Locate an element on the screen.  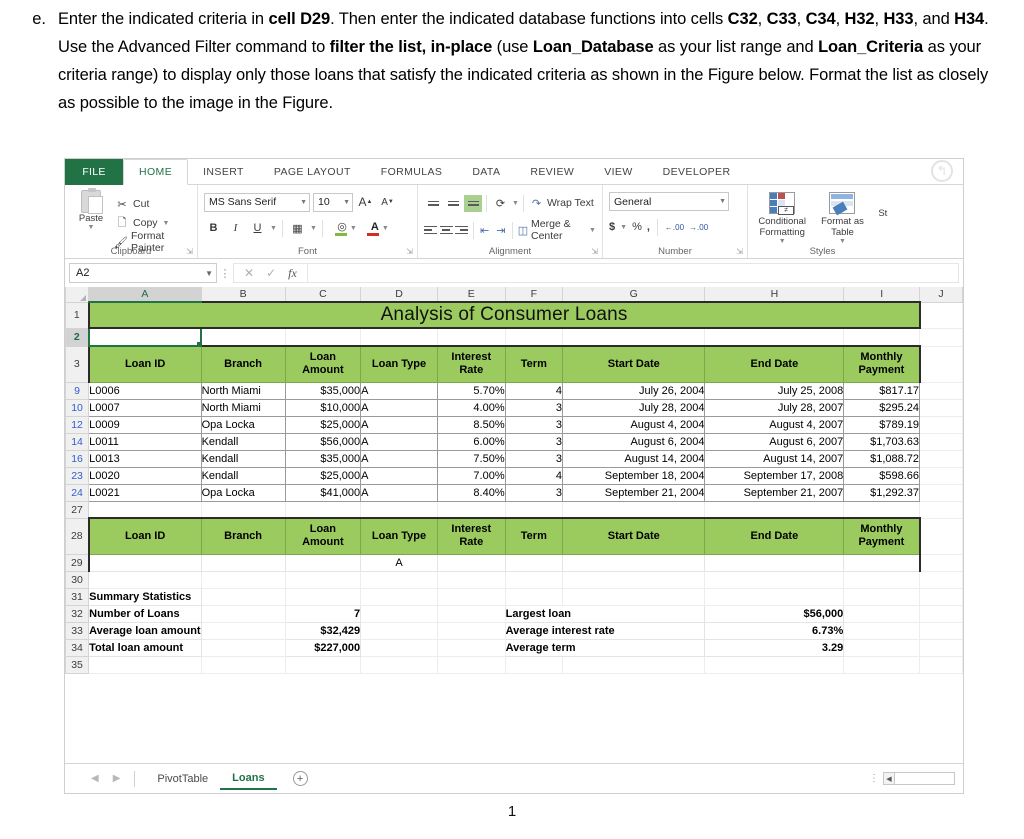
cell-h27 is located at coordinates (774, 509).